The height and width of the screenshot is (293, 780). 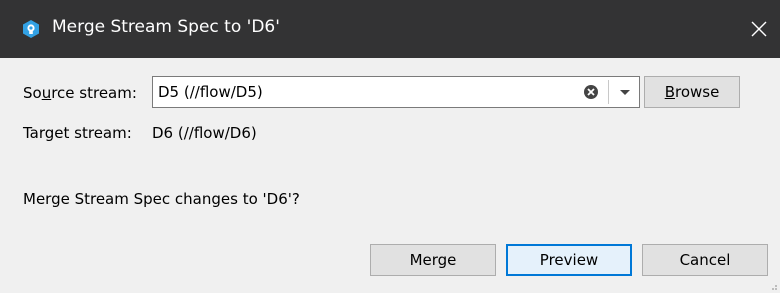 I want to click on clear-icon, so click(x=591, y=92).